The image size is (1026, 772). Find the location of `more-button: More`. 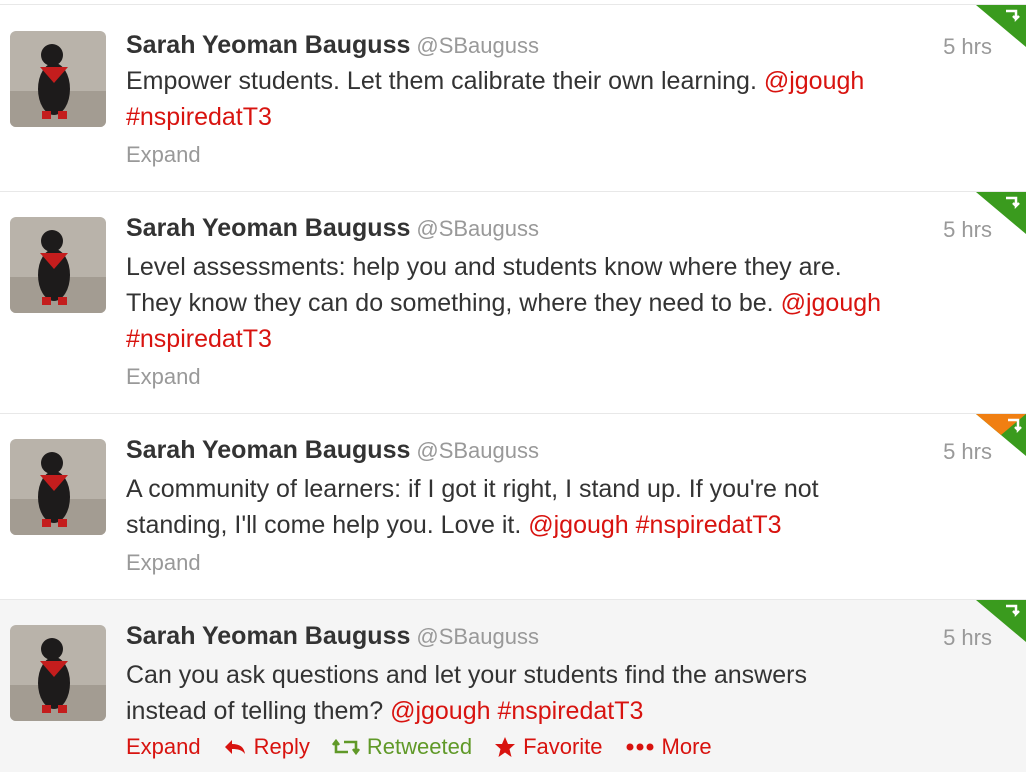

more-button: More is located at coordinates (668, 747).